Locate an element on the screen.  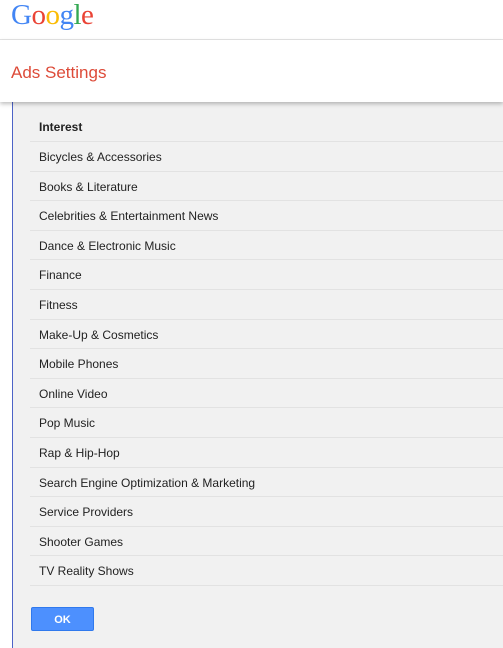
list-item: Mobile Phones is located at coordinates (266, 364).